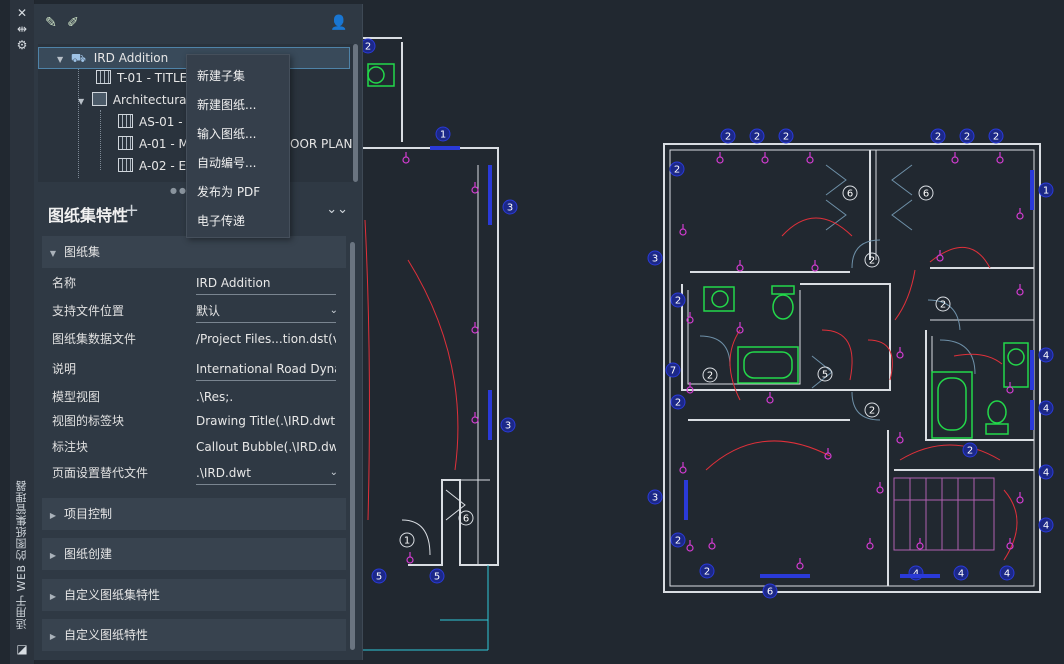  I want to click on svg-text: 7, so click(673, 371).